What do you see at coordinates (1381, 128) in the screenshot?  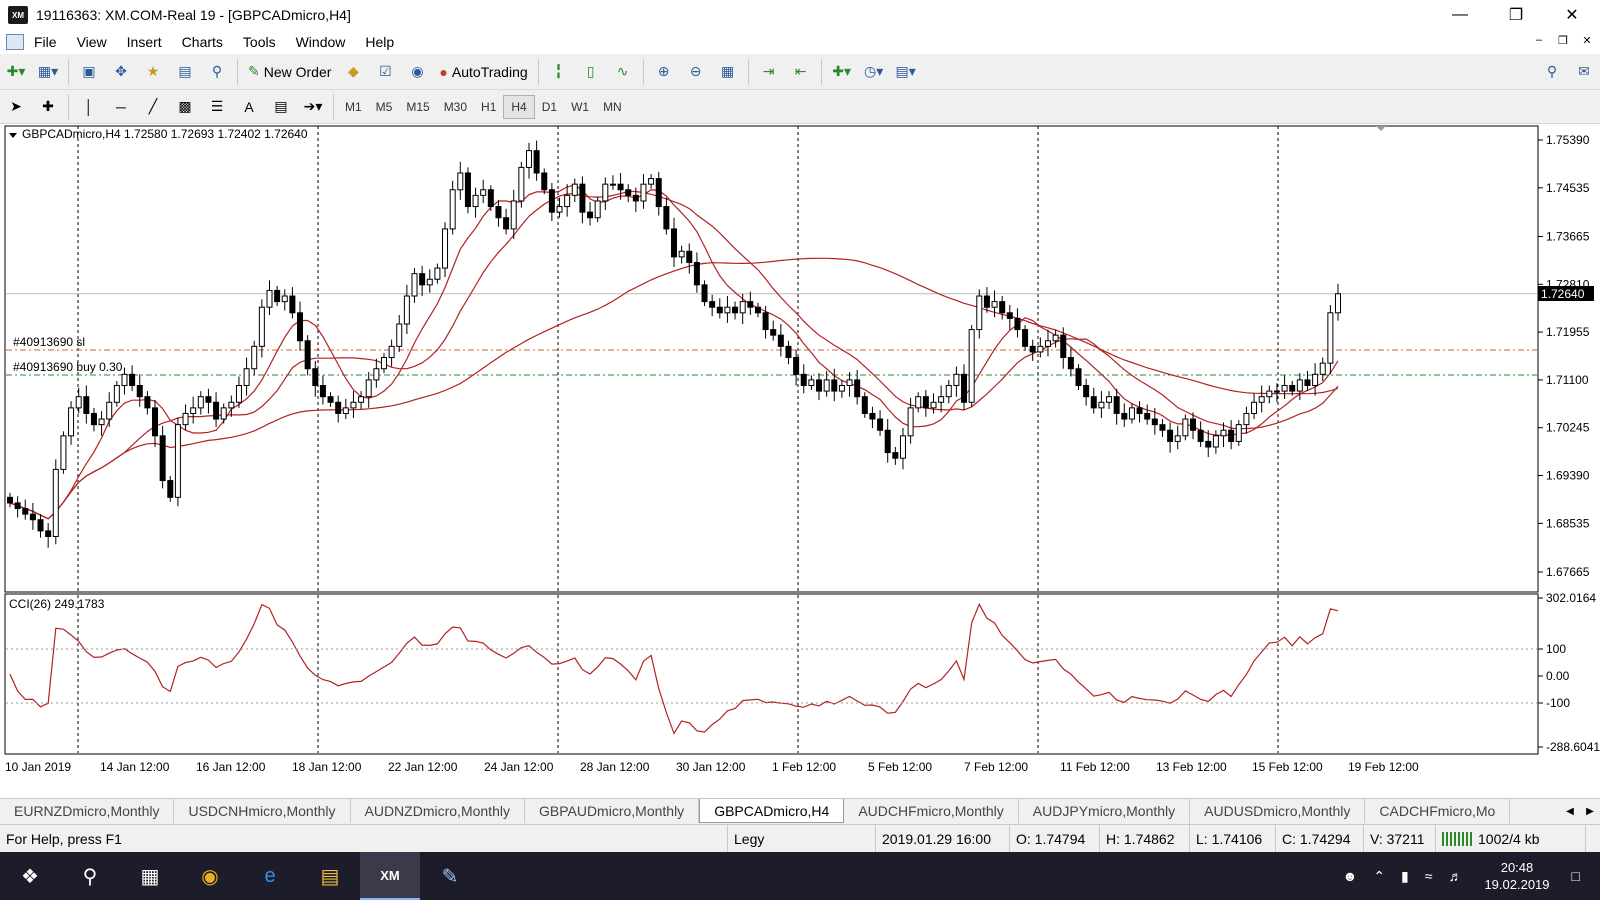 I see `chart-shift-marker` at bounding box center [1381, 128].